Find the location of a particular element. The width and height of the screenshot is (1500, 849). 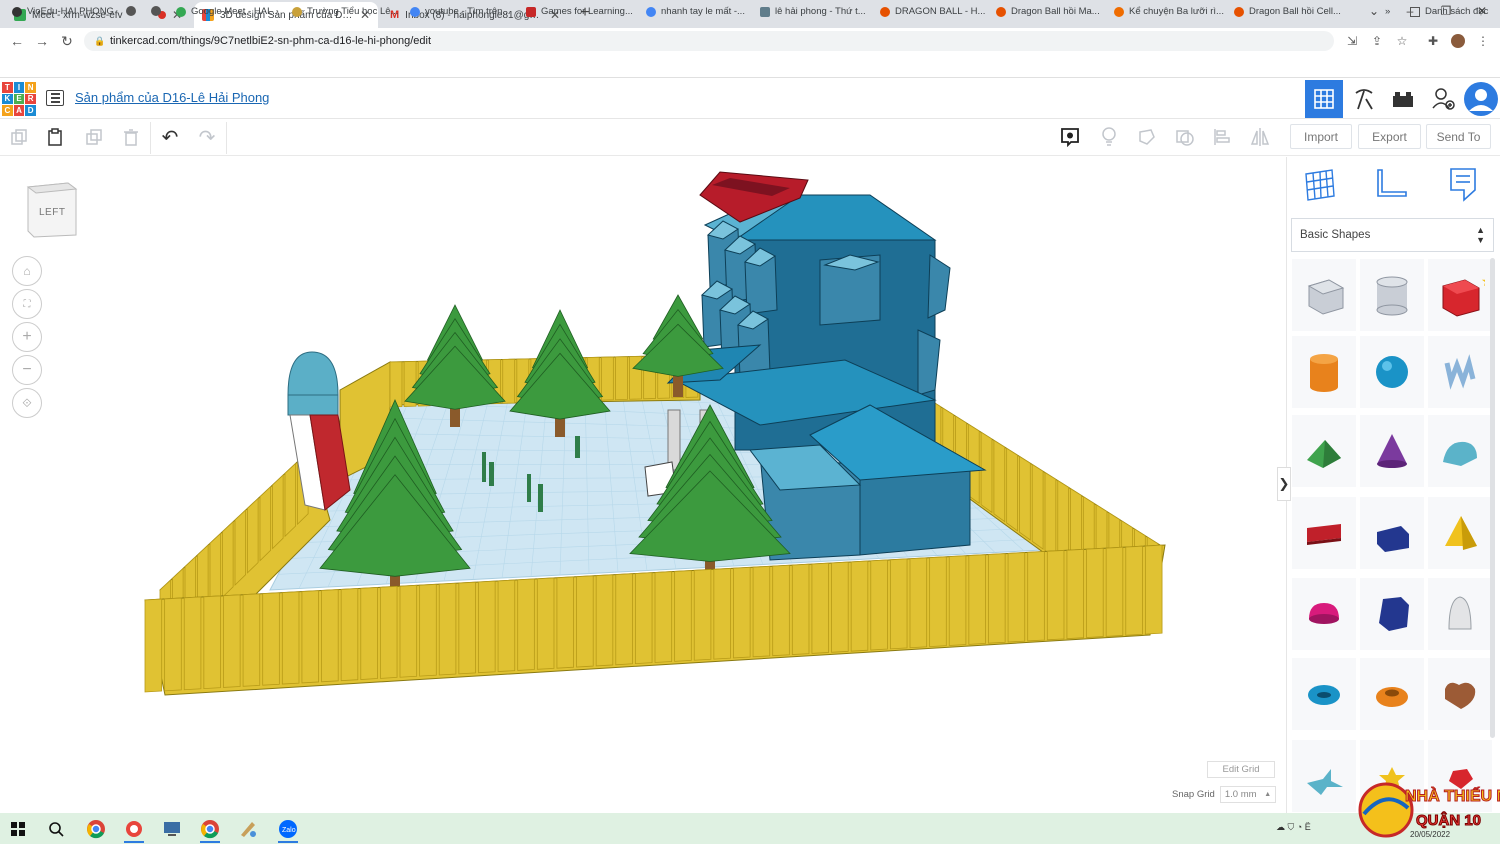

notes-button is located at coordinates (1070, 137).